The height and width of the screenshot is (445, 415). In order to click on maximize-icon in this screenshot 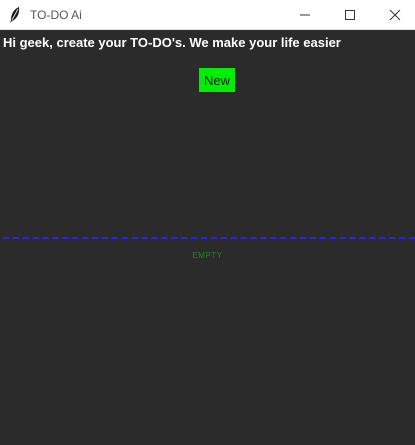, I will do `click(350, 15)`.